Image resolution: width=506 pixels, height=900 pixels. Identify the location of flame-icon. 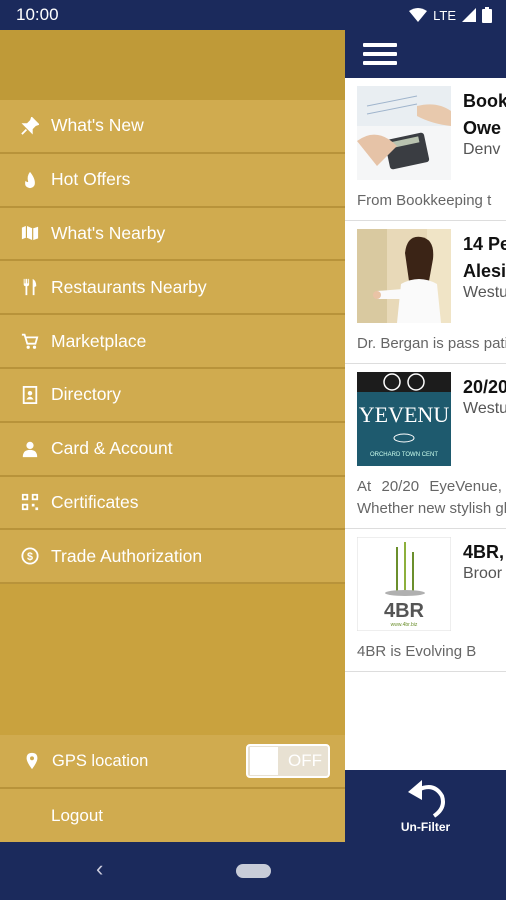
(30, 180).